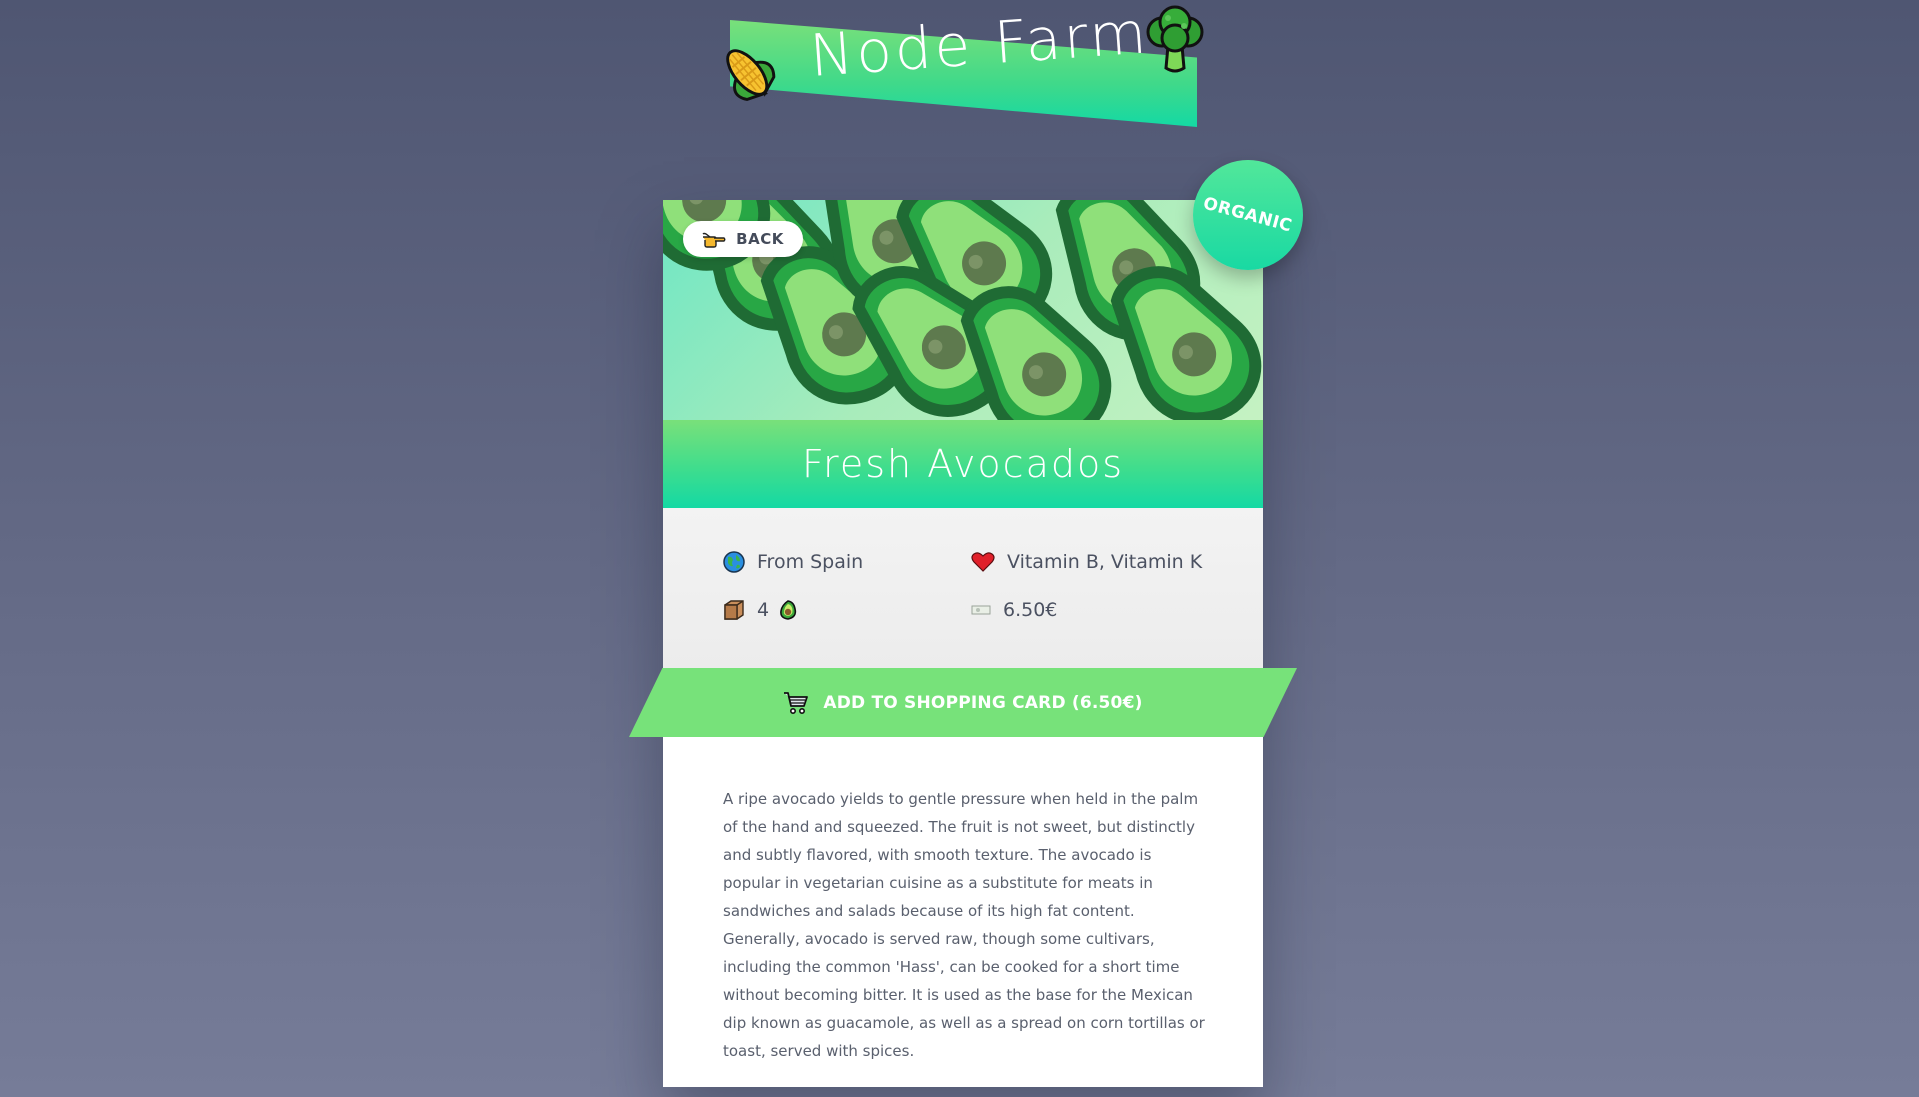 The height and width of the screenshot is (1097, 1919). I want to click on add-to-cart-label: ADD TO SHOPPING CARD (6.50€), so click(983, 702).